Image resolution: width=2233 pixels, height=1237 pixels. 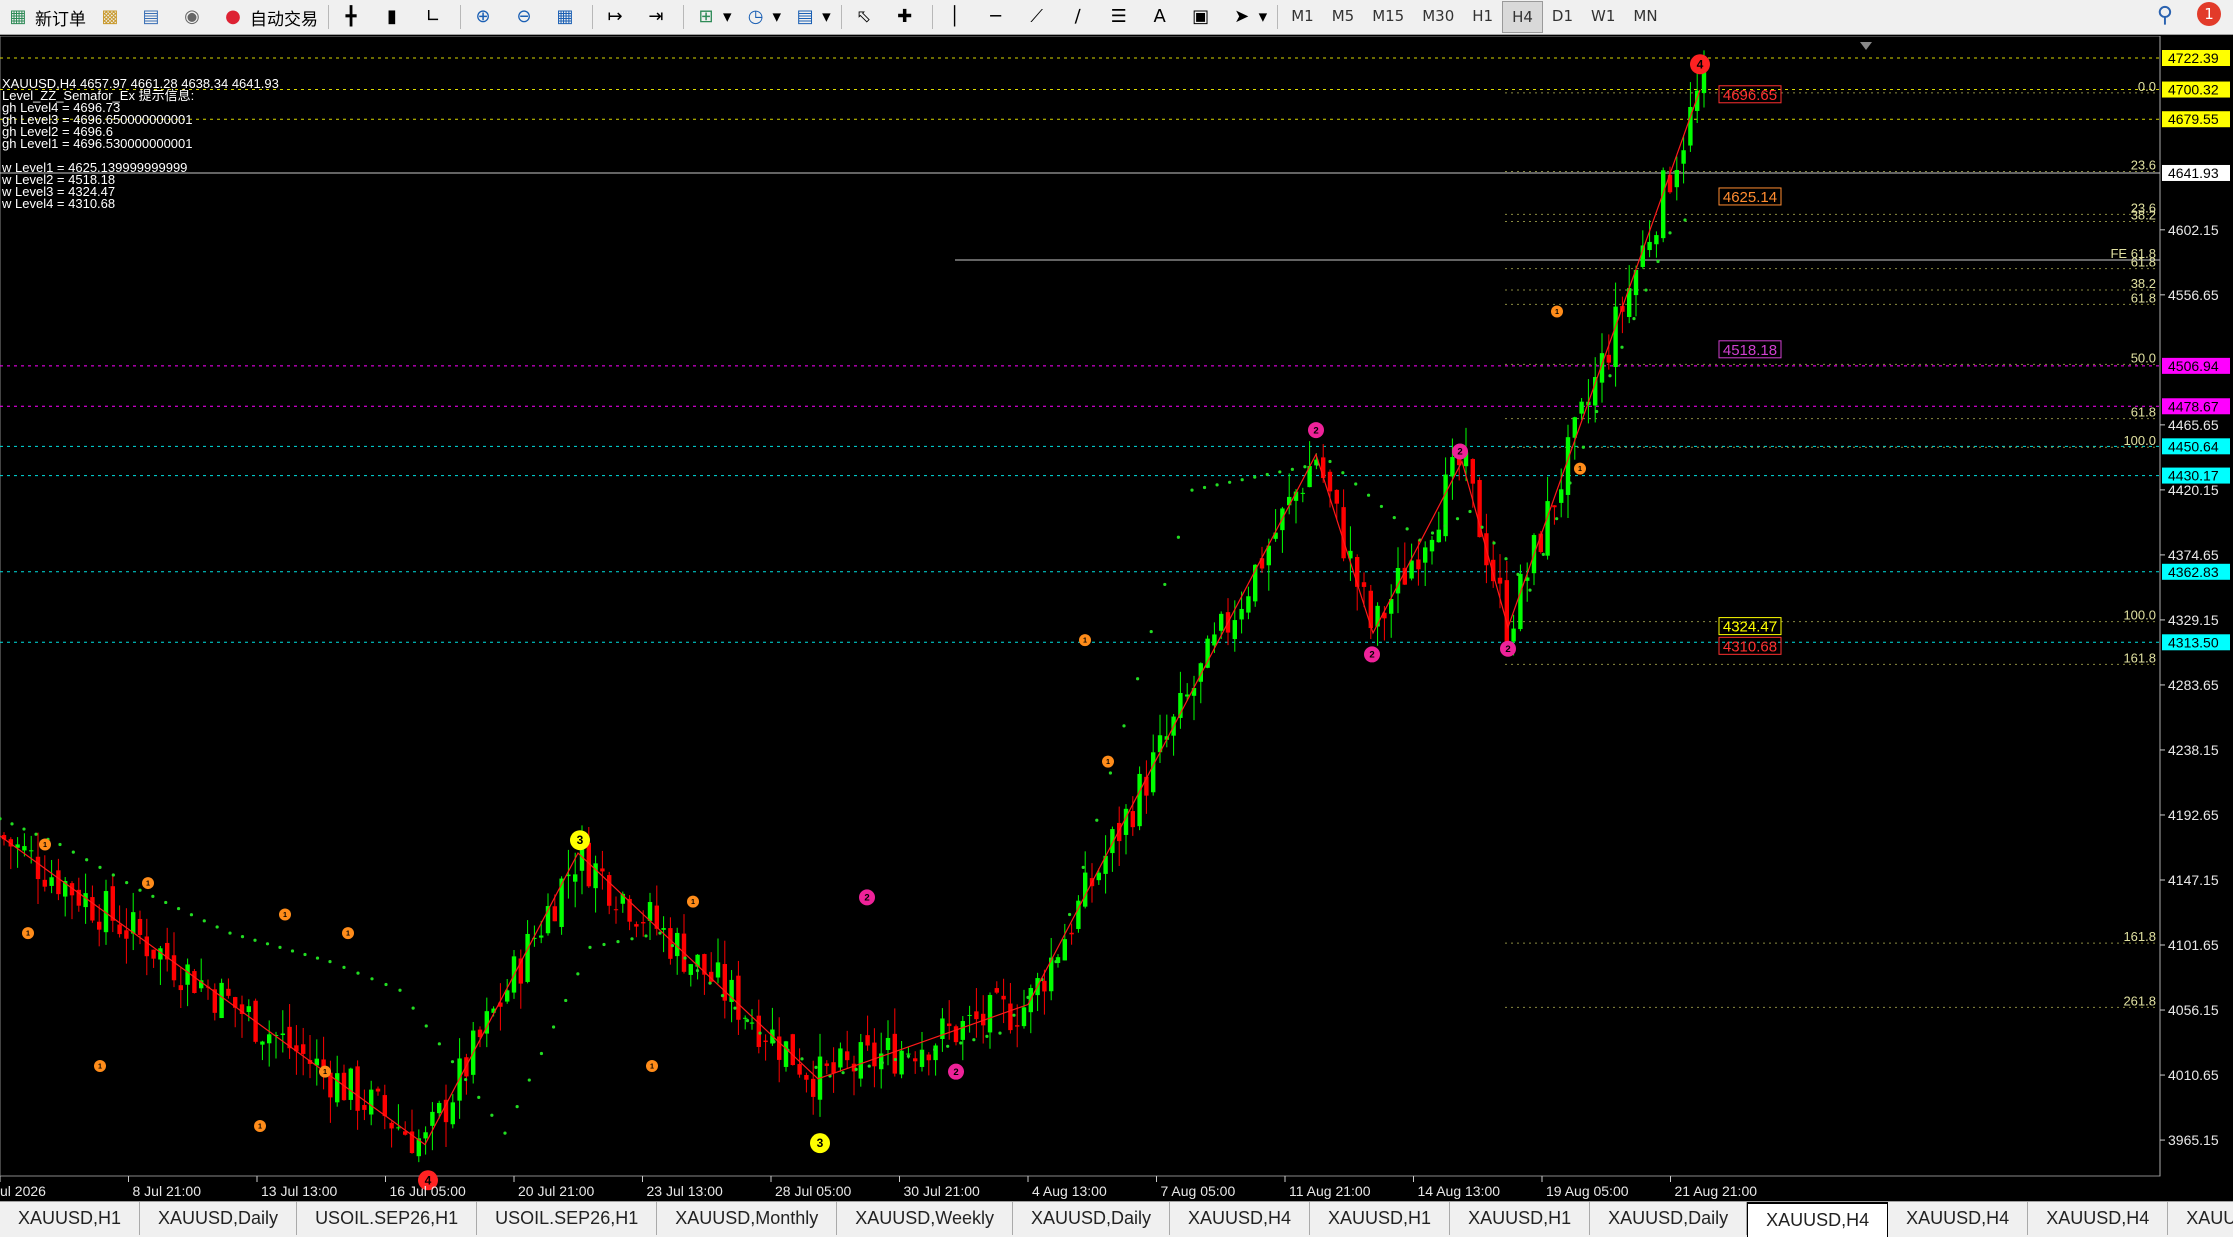 What do you see at coordinates (957, 17) in the screenshot?
I see `vertical-line-button: │` at bounding box center [957, 17].